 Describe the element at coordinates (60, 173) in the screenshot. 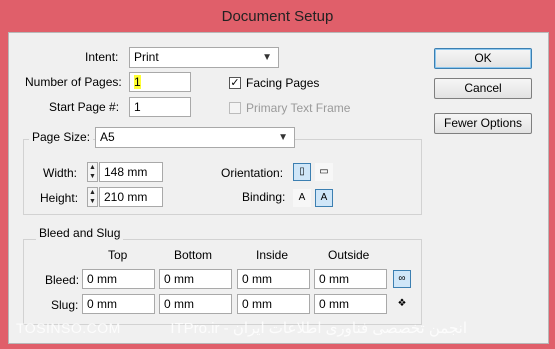

I see `width-label: Width:` at that location.